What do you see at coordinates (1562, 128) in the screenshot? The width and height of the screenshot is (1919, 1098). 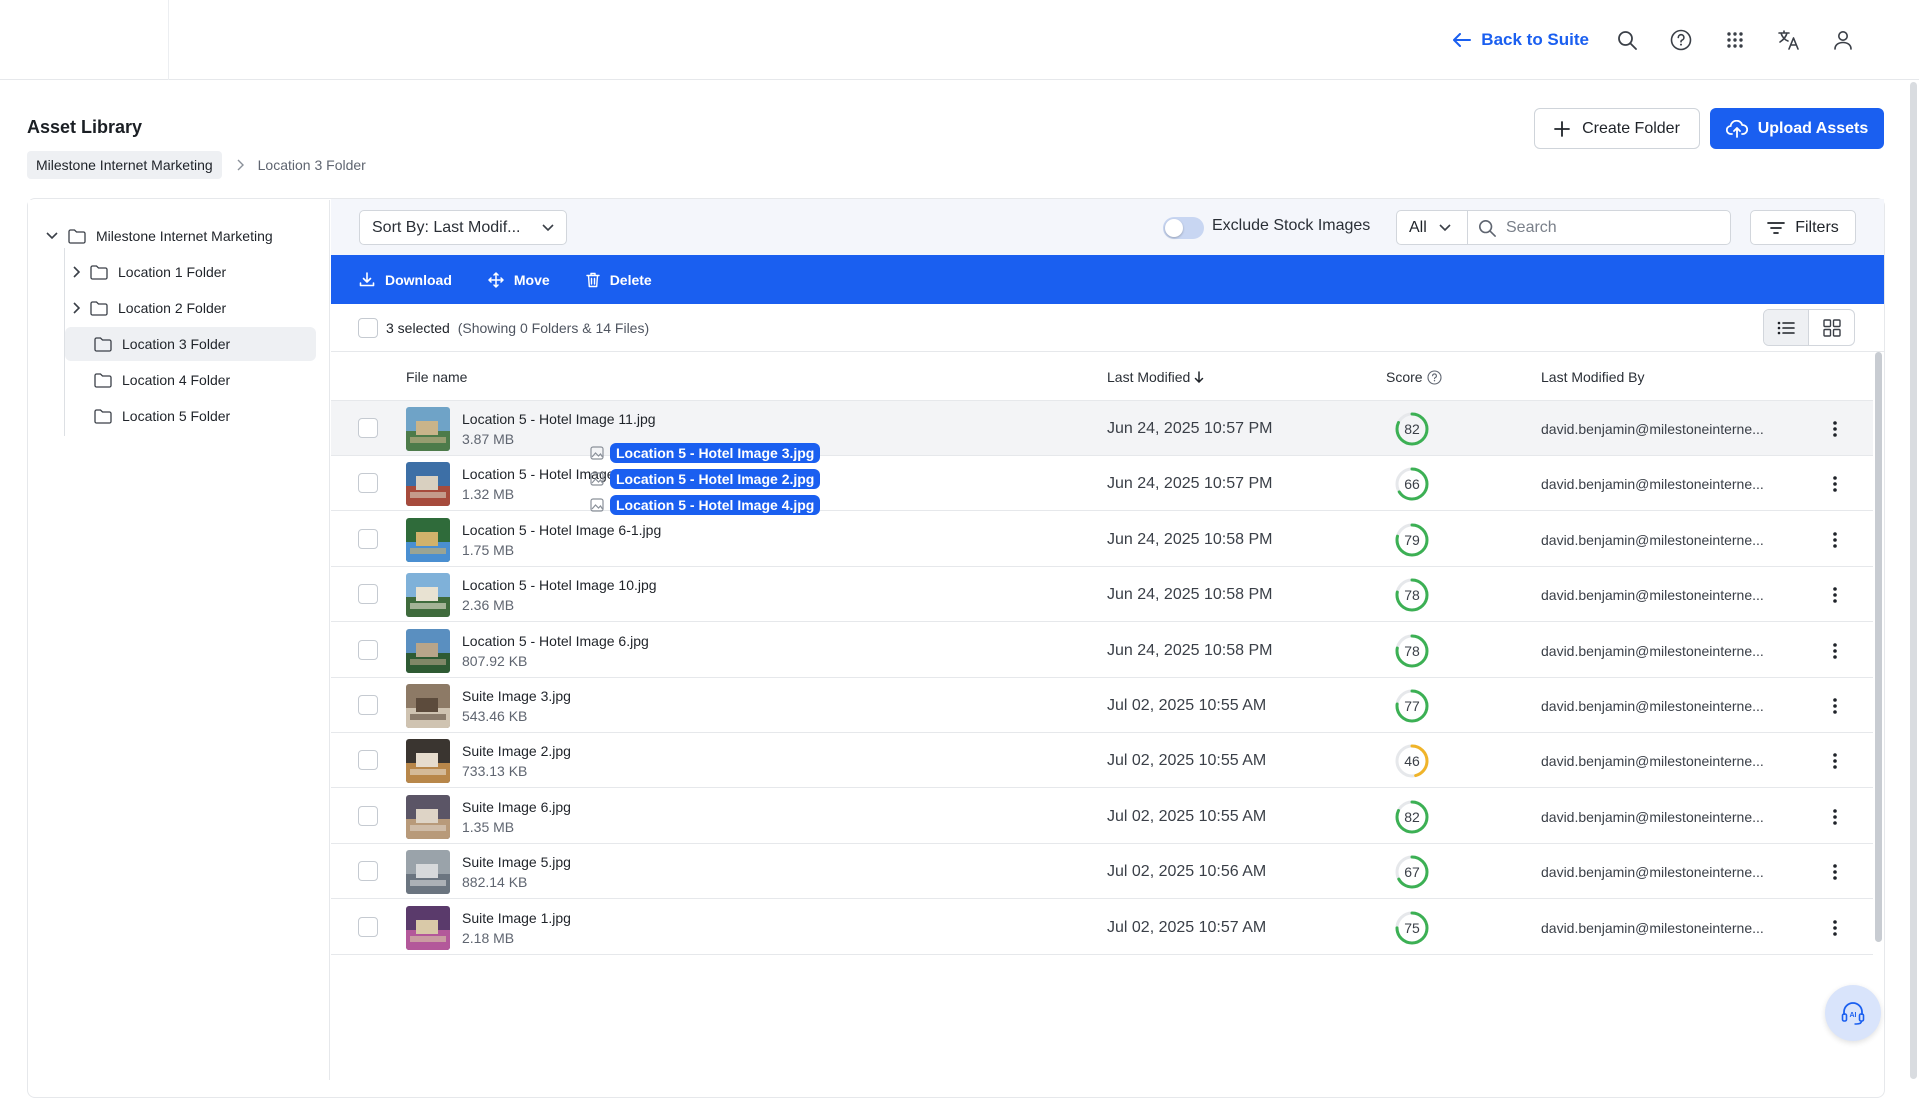 I see `plus-icon` at bounding box center [1562, 128].